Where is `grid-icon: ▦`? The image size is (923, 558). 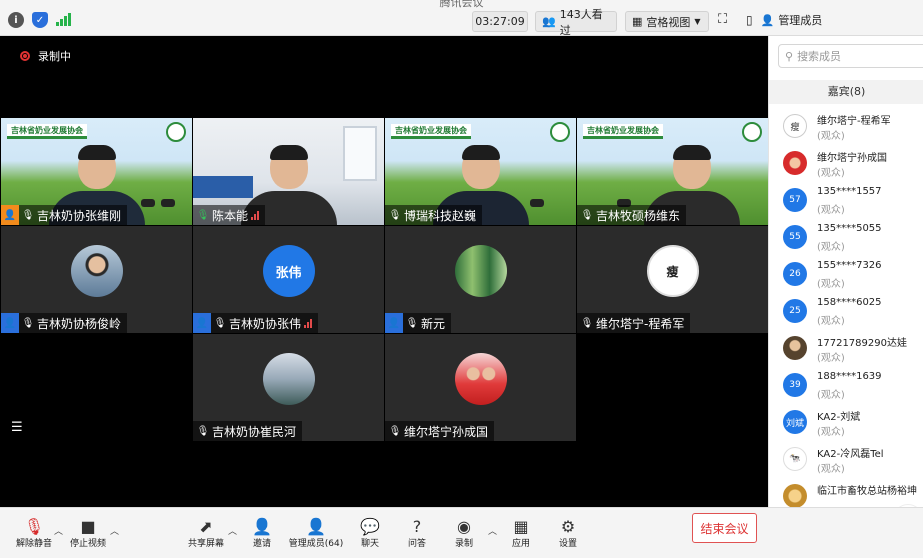
grid-icon: ▦ is located at coordinates (637, 21).